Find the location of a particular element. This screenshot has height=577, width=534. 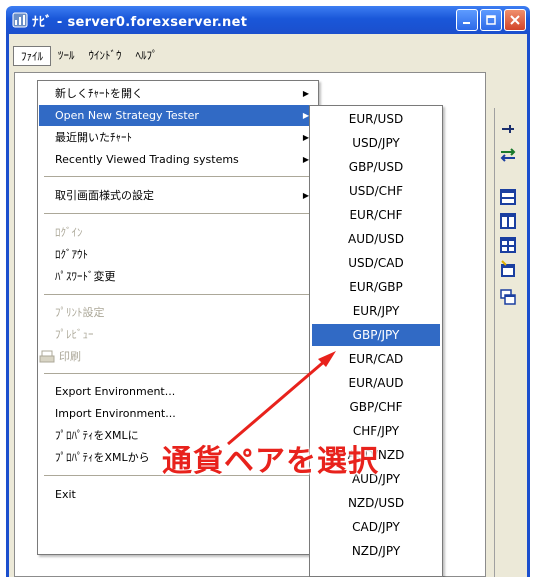

currency-pair-aud-usd: AUD/USD is located at coordinates (376, 239).